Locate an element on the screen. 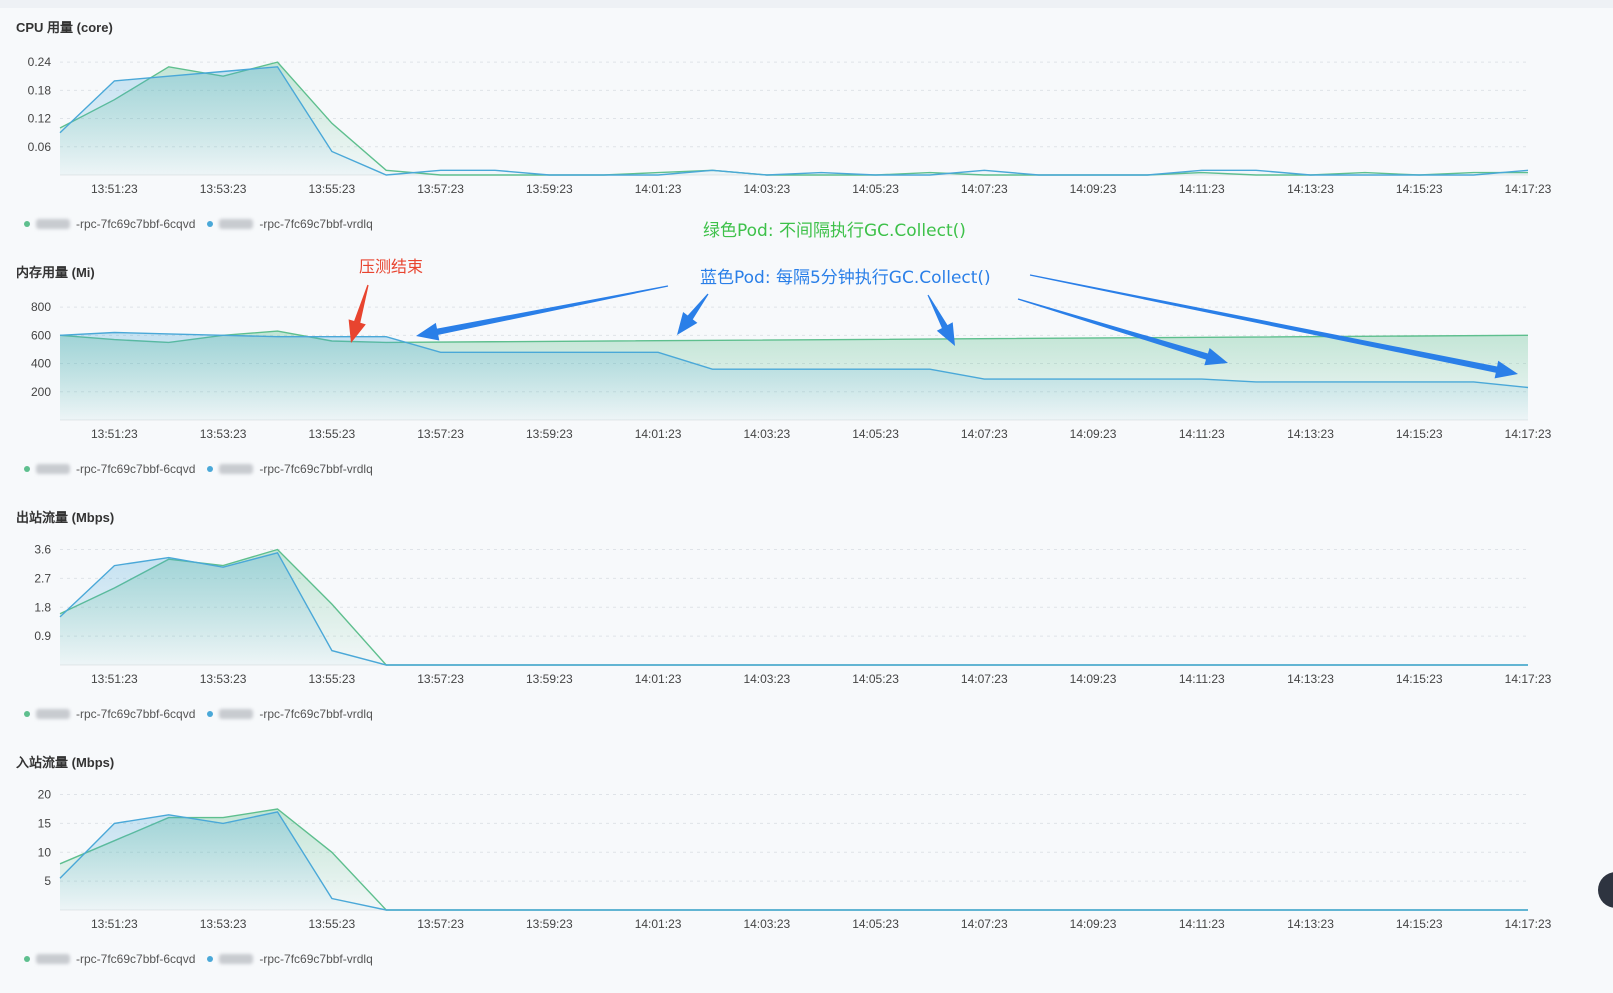 Image resolution: width=1613 pixels, height=993 pixels. y-tick-label: 10 is located at coordinates (45, 852).